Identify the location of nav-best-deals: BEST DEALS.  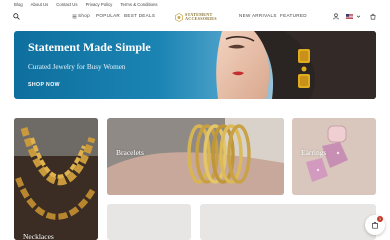
(139, 15).